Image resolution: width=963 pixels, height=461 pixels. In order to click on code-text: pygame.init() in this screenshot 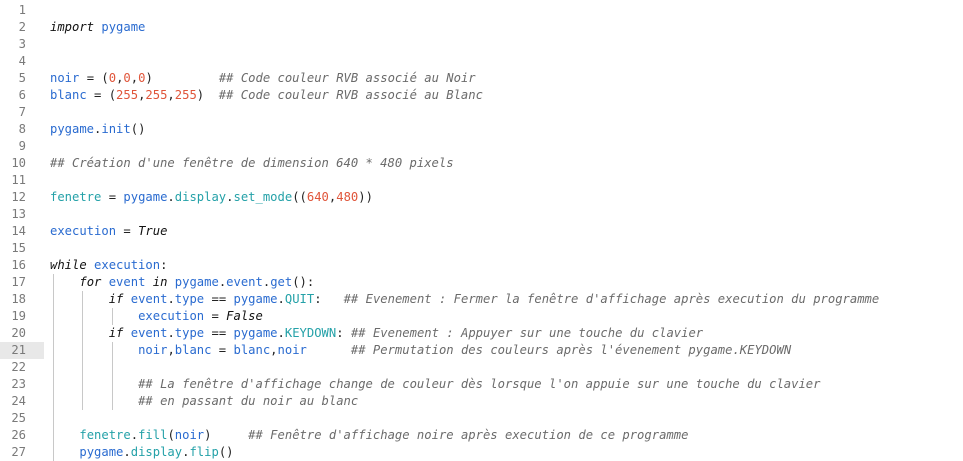, I will do `click(97, 129)`.